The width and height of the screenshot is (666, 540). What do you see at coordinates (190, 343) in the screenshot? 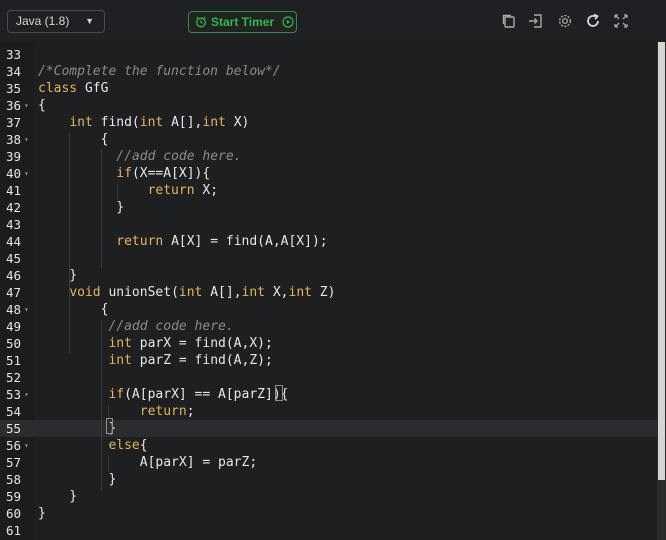
I see `code-text: int parX = find(A,X);` at bounding box center [190, 343].